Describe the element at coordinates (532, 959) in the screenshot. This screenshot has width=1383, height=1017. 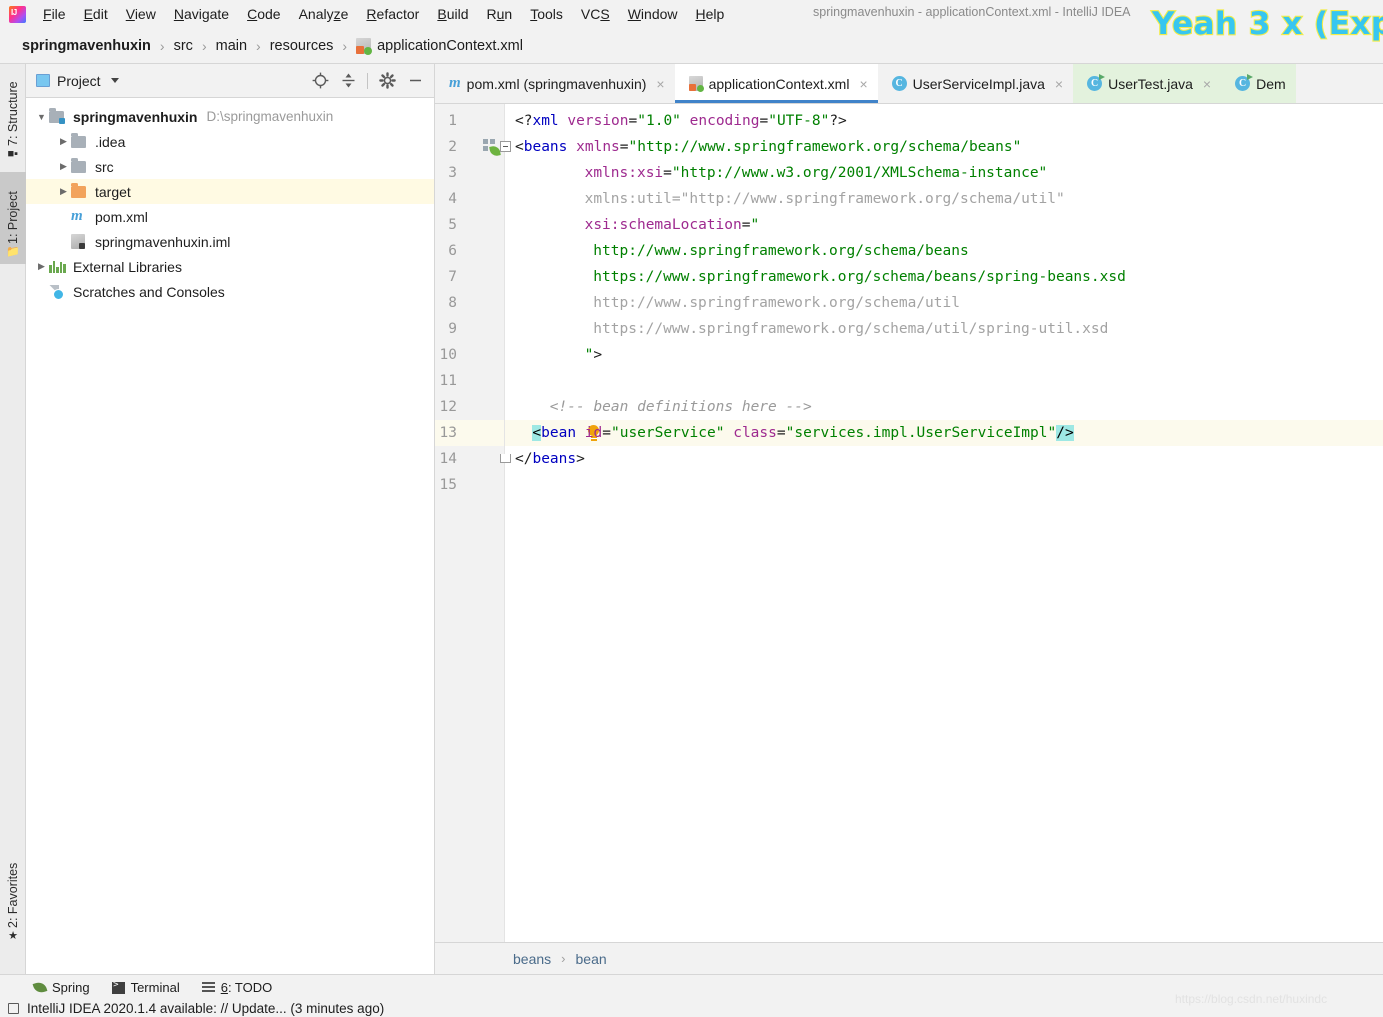
I see `editor-breadcrumb-beans: beans` at that location.